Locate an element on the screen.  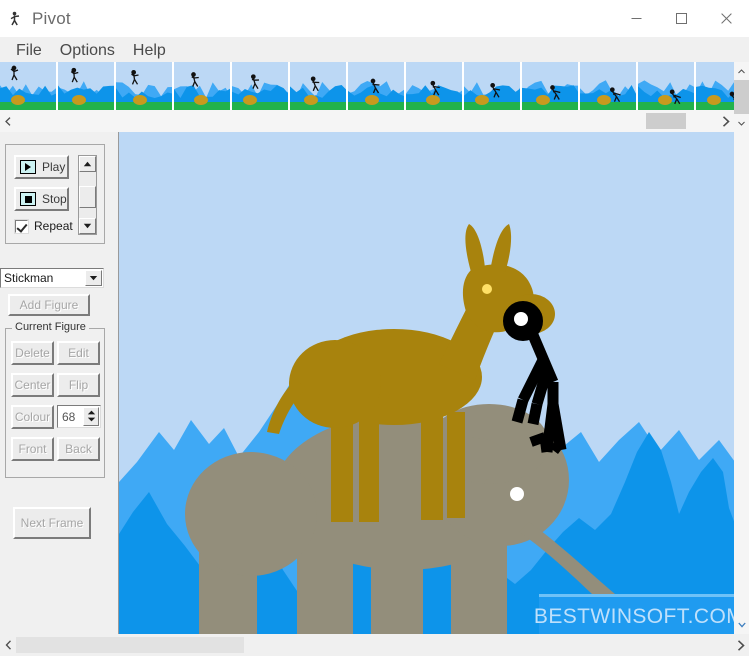
menu-item-file: File is located at coordinates (29, 51).